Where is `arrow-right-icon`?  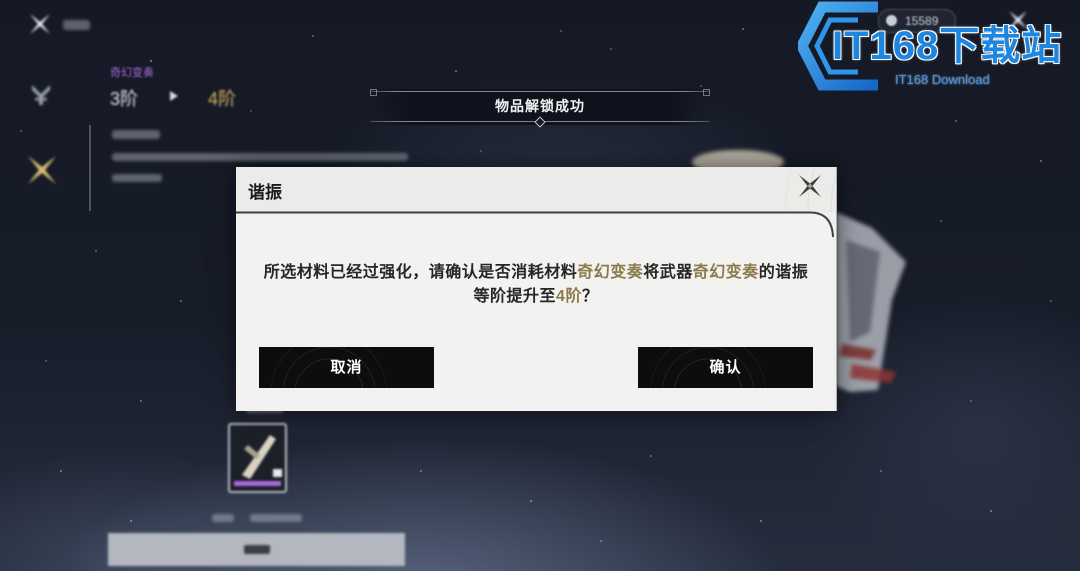 arrow-right-icon is located at coordinates (174, 96).